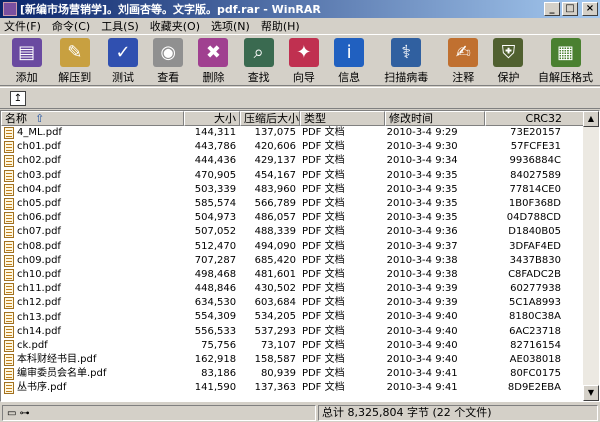 The image size is (600, 422). What do you see at coordinates (570, 9) in the screenshot?
I see `maximize-button: □` at bounding box center [570, 9].